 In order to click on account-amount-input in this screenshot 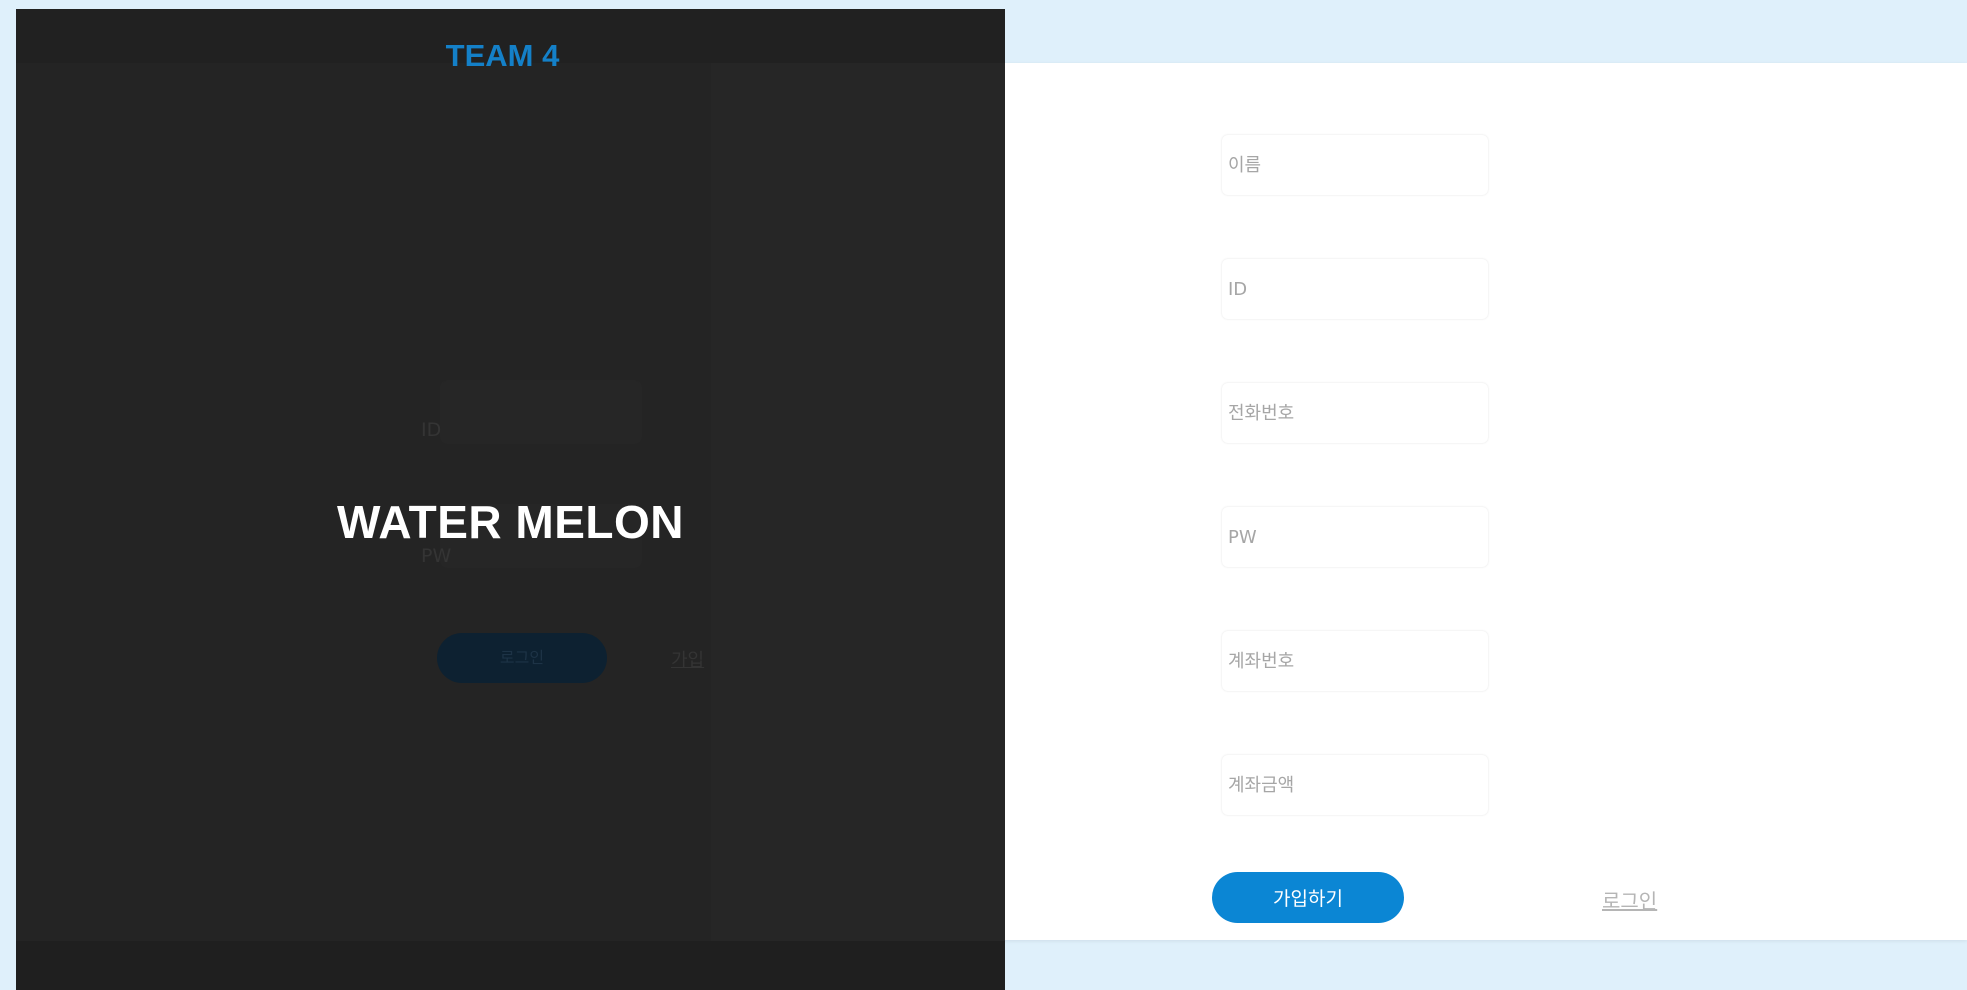, I will do `click(1355, 785)`.